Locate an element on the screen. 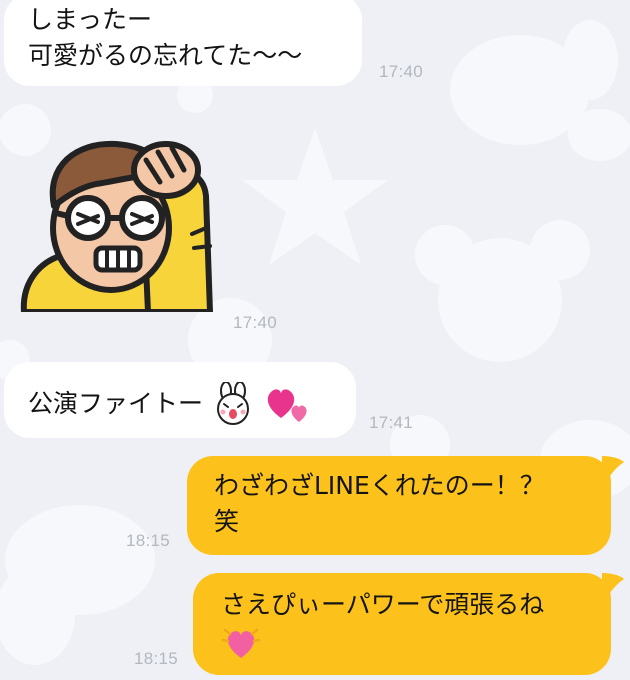 This screenshot has width=630, height=680. hearts-emoji is located at coordinates (287, 405).